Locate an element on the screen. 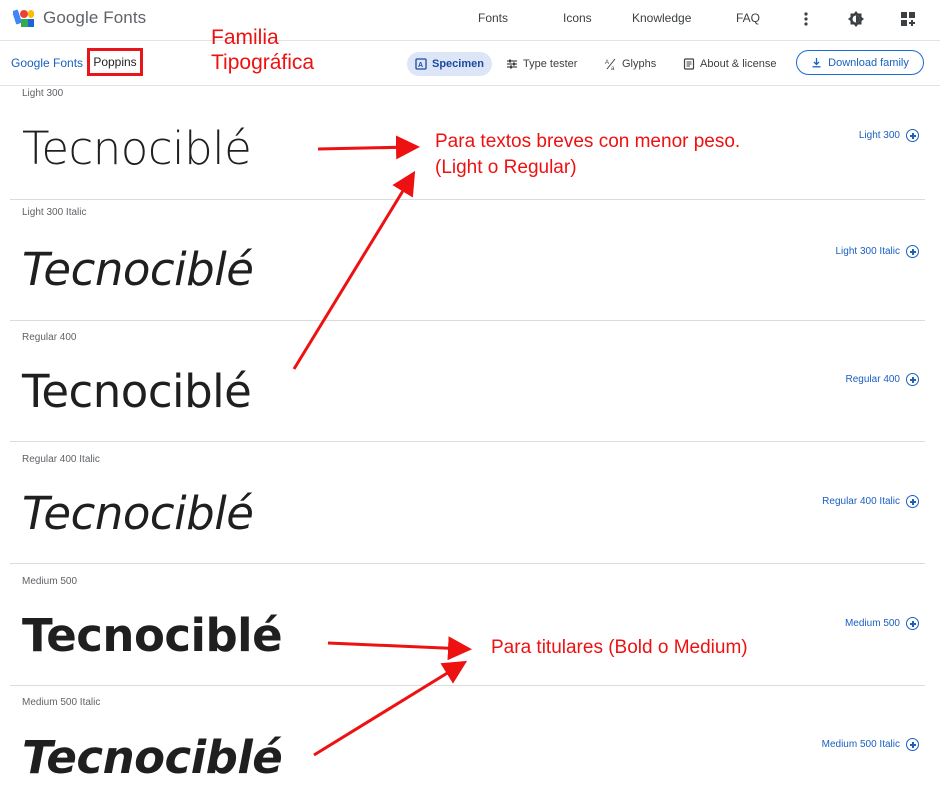  tab-specimen: A Specimen is located at coordinates (449, 64).